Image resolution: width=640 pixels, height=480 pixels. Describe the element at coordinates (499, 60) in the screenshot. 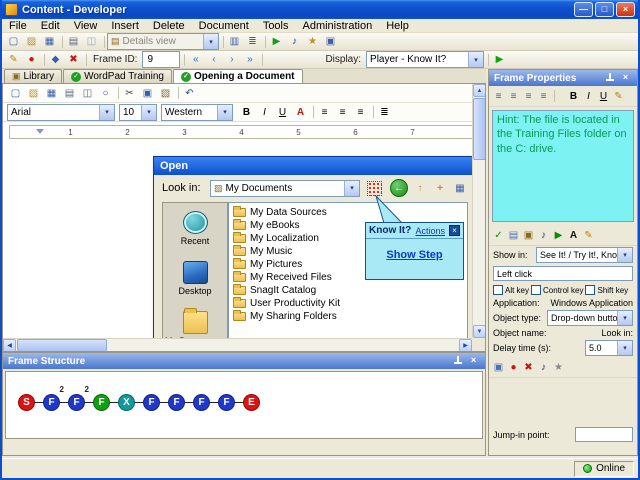

I see `preview-mode-icon: ▶` at that location.